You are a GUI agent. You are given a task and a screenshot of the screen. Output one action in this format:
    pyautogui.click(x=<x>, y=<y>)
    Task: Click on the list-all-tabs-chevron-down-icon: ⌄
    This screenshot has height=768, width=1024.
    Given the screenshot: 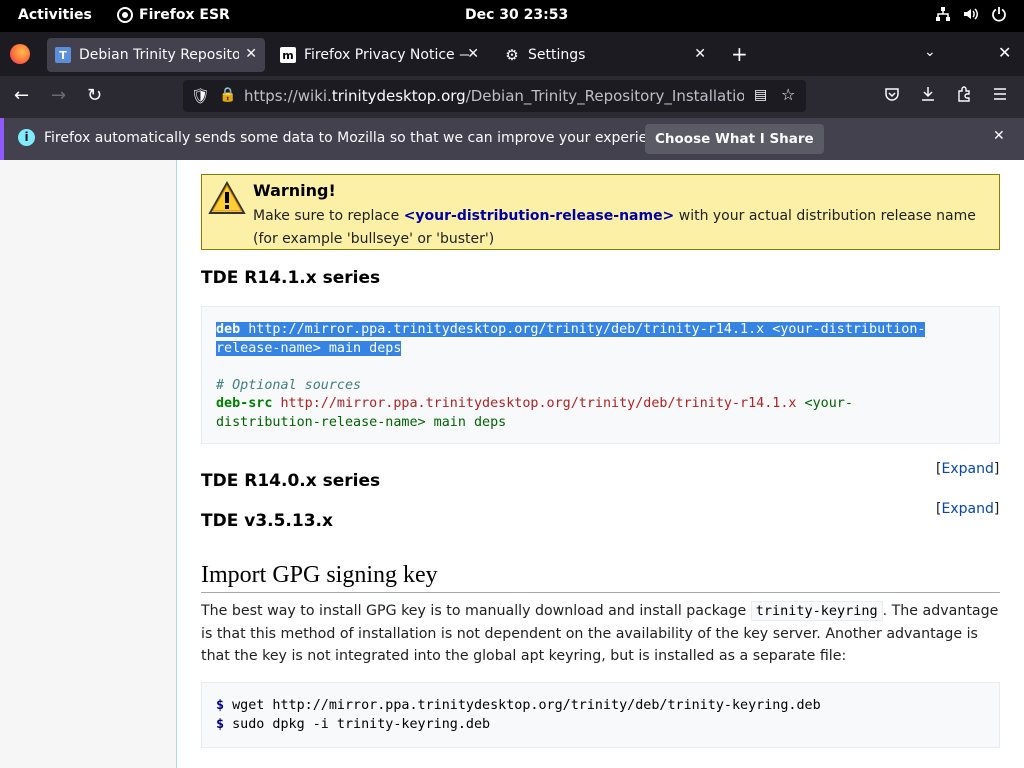 What is the action you would take?
    pyautogui.click(x=930, y=52)
    